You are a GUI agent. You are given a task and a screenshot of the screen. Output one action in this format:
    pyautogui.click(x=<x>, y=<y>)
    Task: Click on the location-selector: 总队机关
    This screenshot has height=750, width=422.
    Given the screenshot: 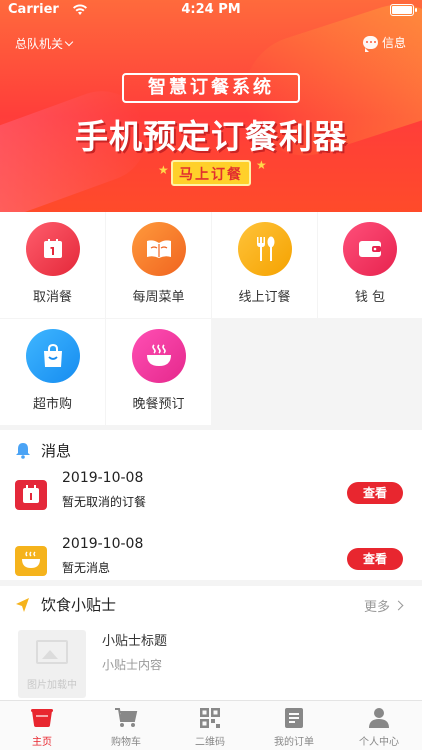 What is the action you would take?
    pyautogui.click(x=44, y=43)
    